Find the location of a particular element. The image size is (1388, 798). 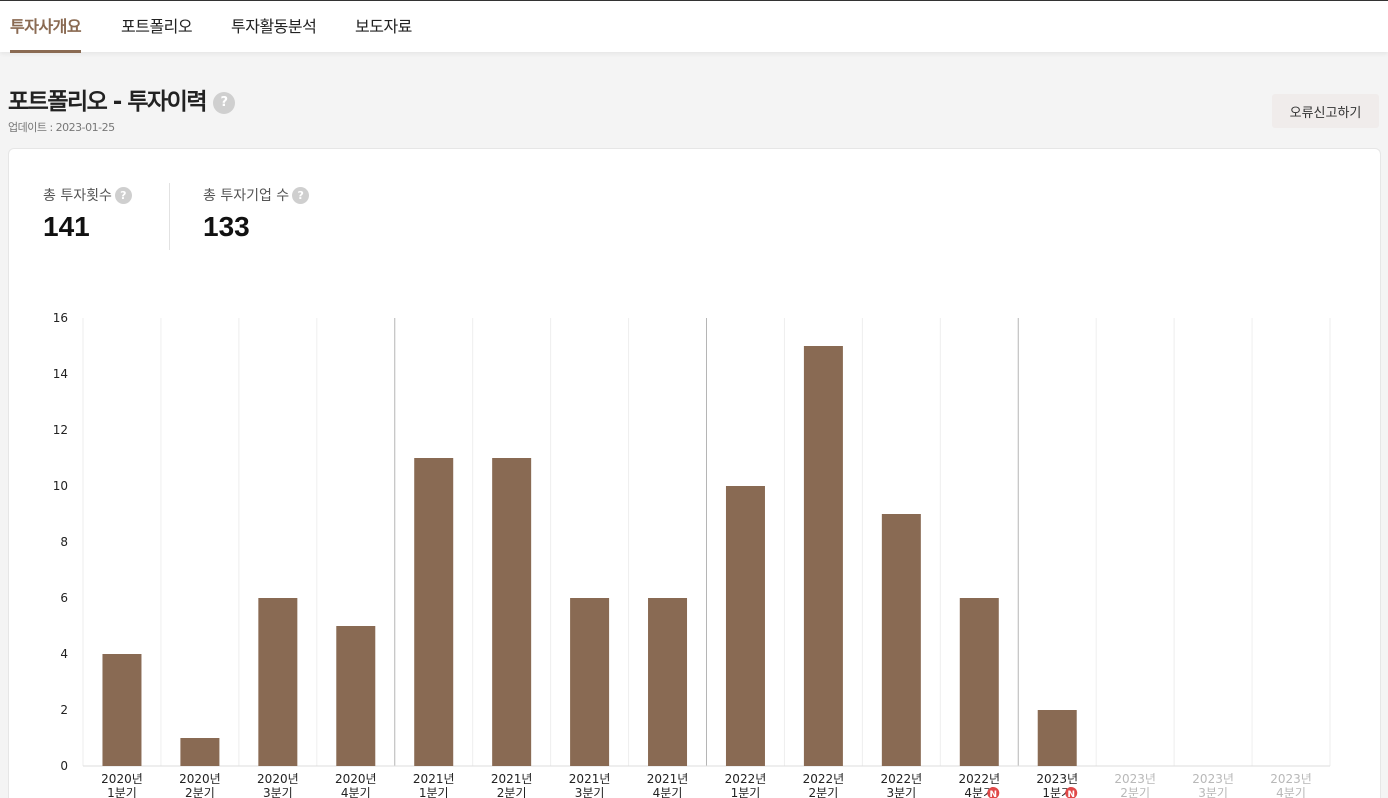

page-title: 포트폴리오 - 투자이력 is located at coordinates (108, 102).